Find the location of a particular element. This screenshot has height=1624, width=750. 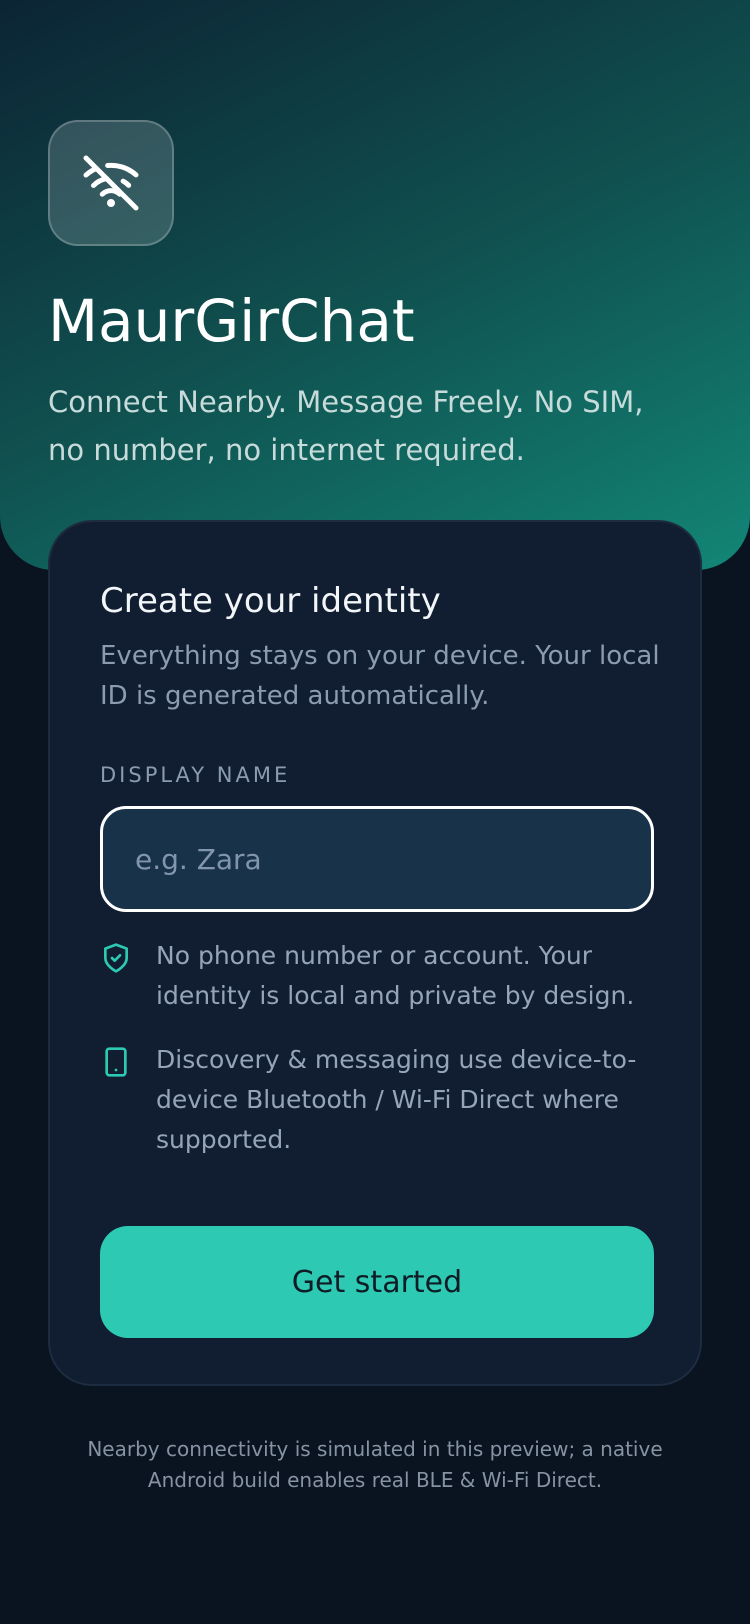

wifi-off-icon is located at coordinates (111, 183).